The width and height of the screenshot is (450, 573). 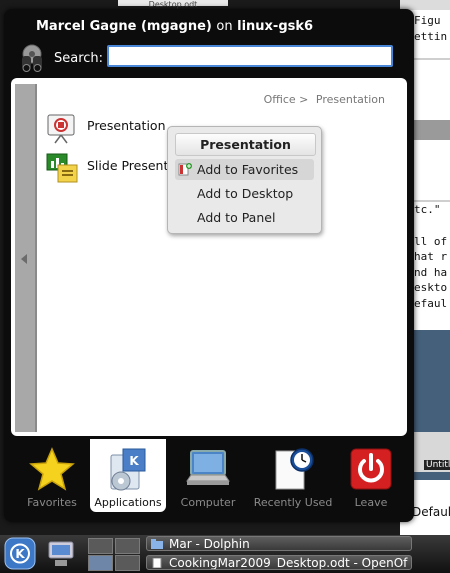 I want to click on background-title-fragment: Desktop.odt, so click(x=173, y=4).